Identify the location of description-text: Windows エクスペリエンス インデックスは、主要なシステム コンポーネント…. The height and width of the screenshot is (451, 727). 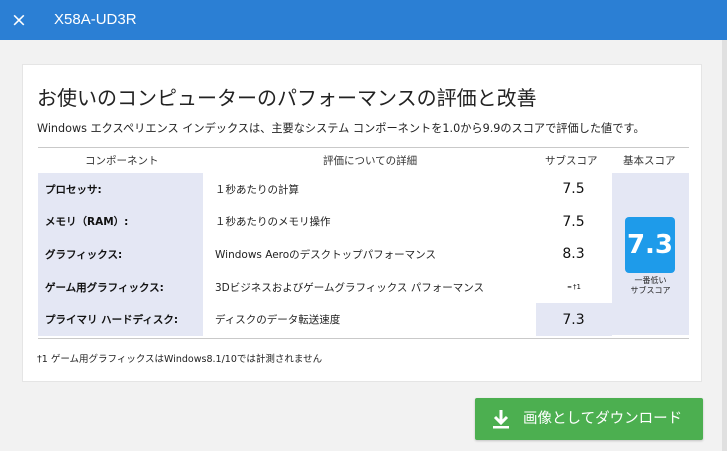
(341, 128).